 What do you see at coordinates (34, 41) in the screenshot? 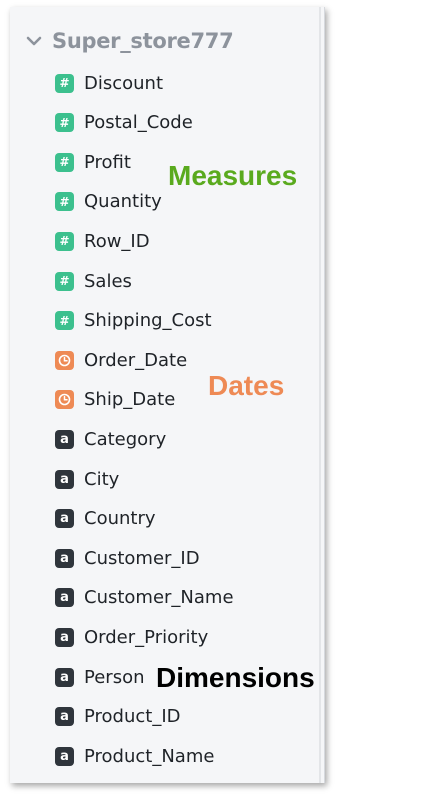
I see `chevron-down-icon` at bounding box center [34, 41].